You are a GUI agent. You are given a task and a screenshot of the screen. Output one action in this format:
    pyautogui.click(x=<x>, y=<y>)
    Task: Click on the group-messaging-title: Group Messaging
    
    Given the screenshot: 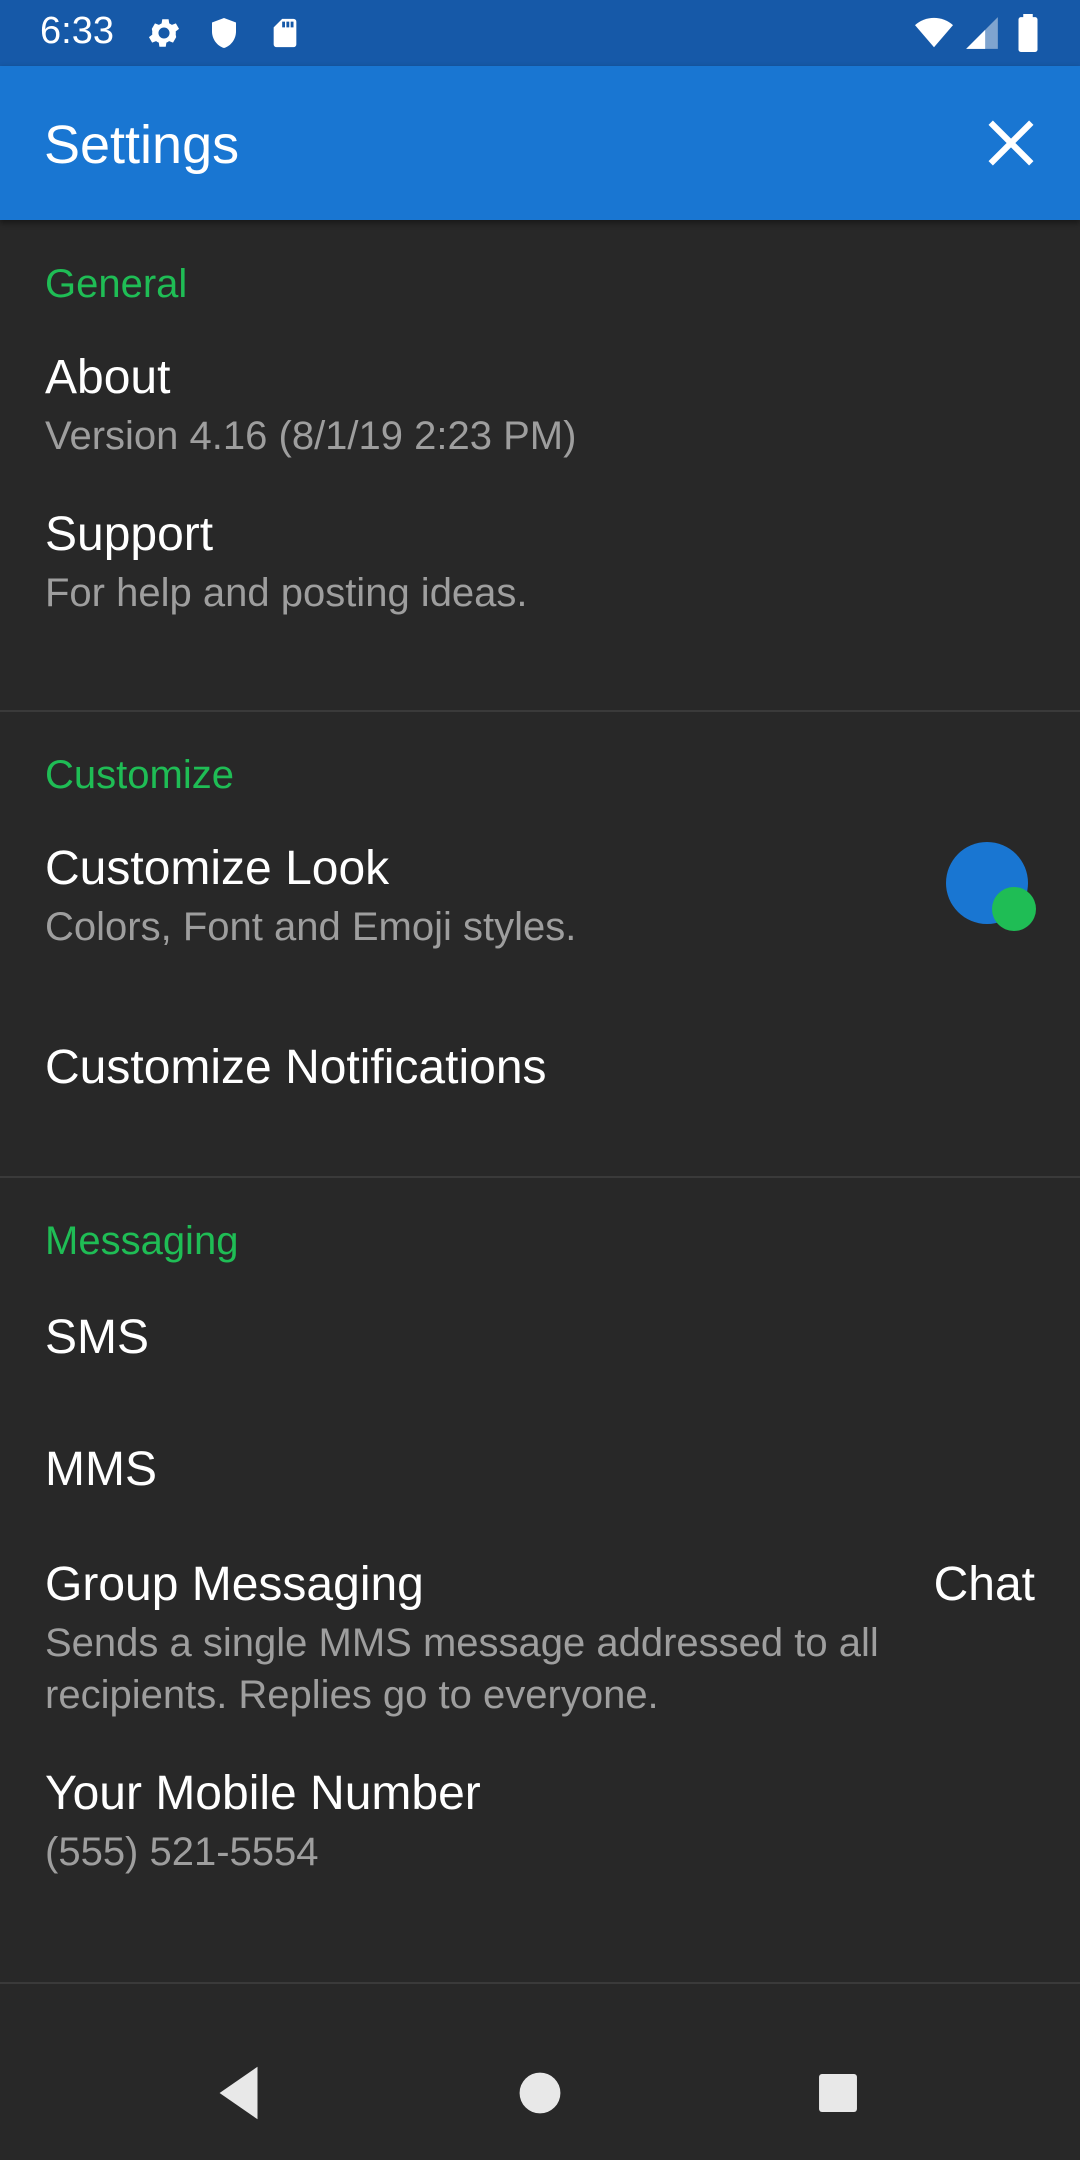 What is the action you would take?
    pyautogui.click(x=234, y=1584)
    